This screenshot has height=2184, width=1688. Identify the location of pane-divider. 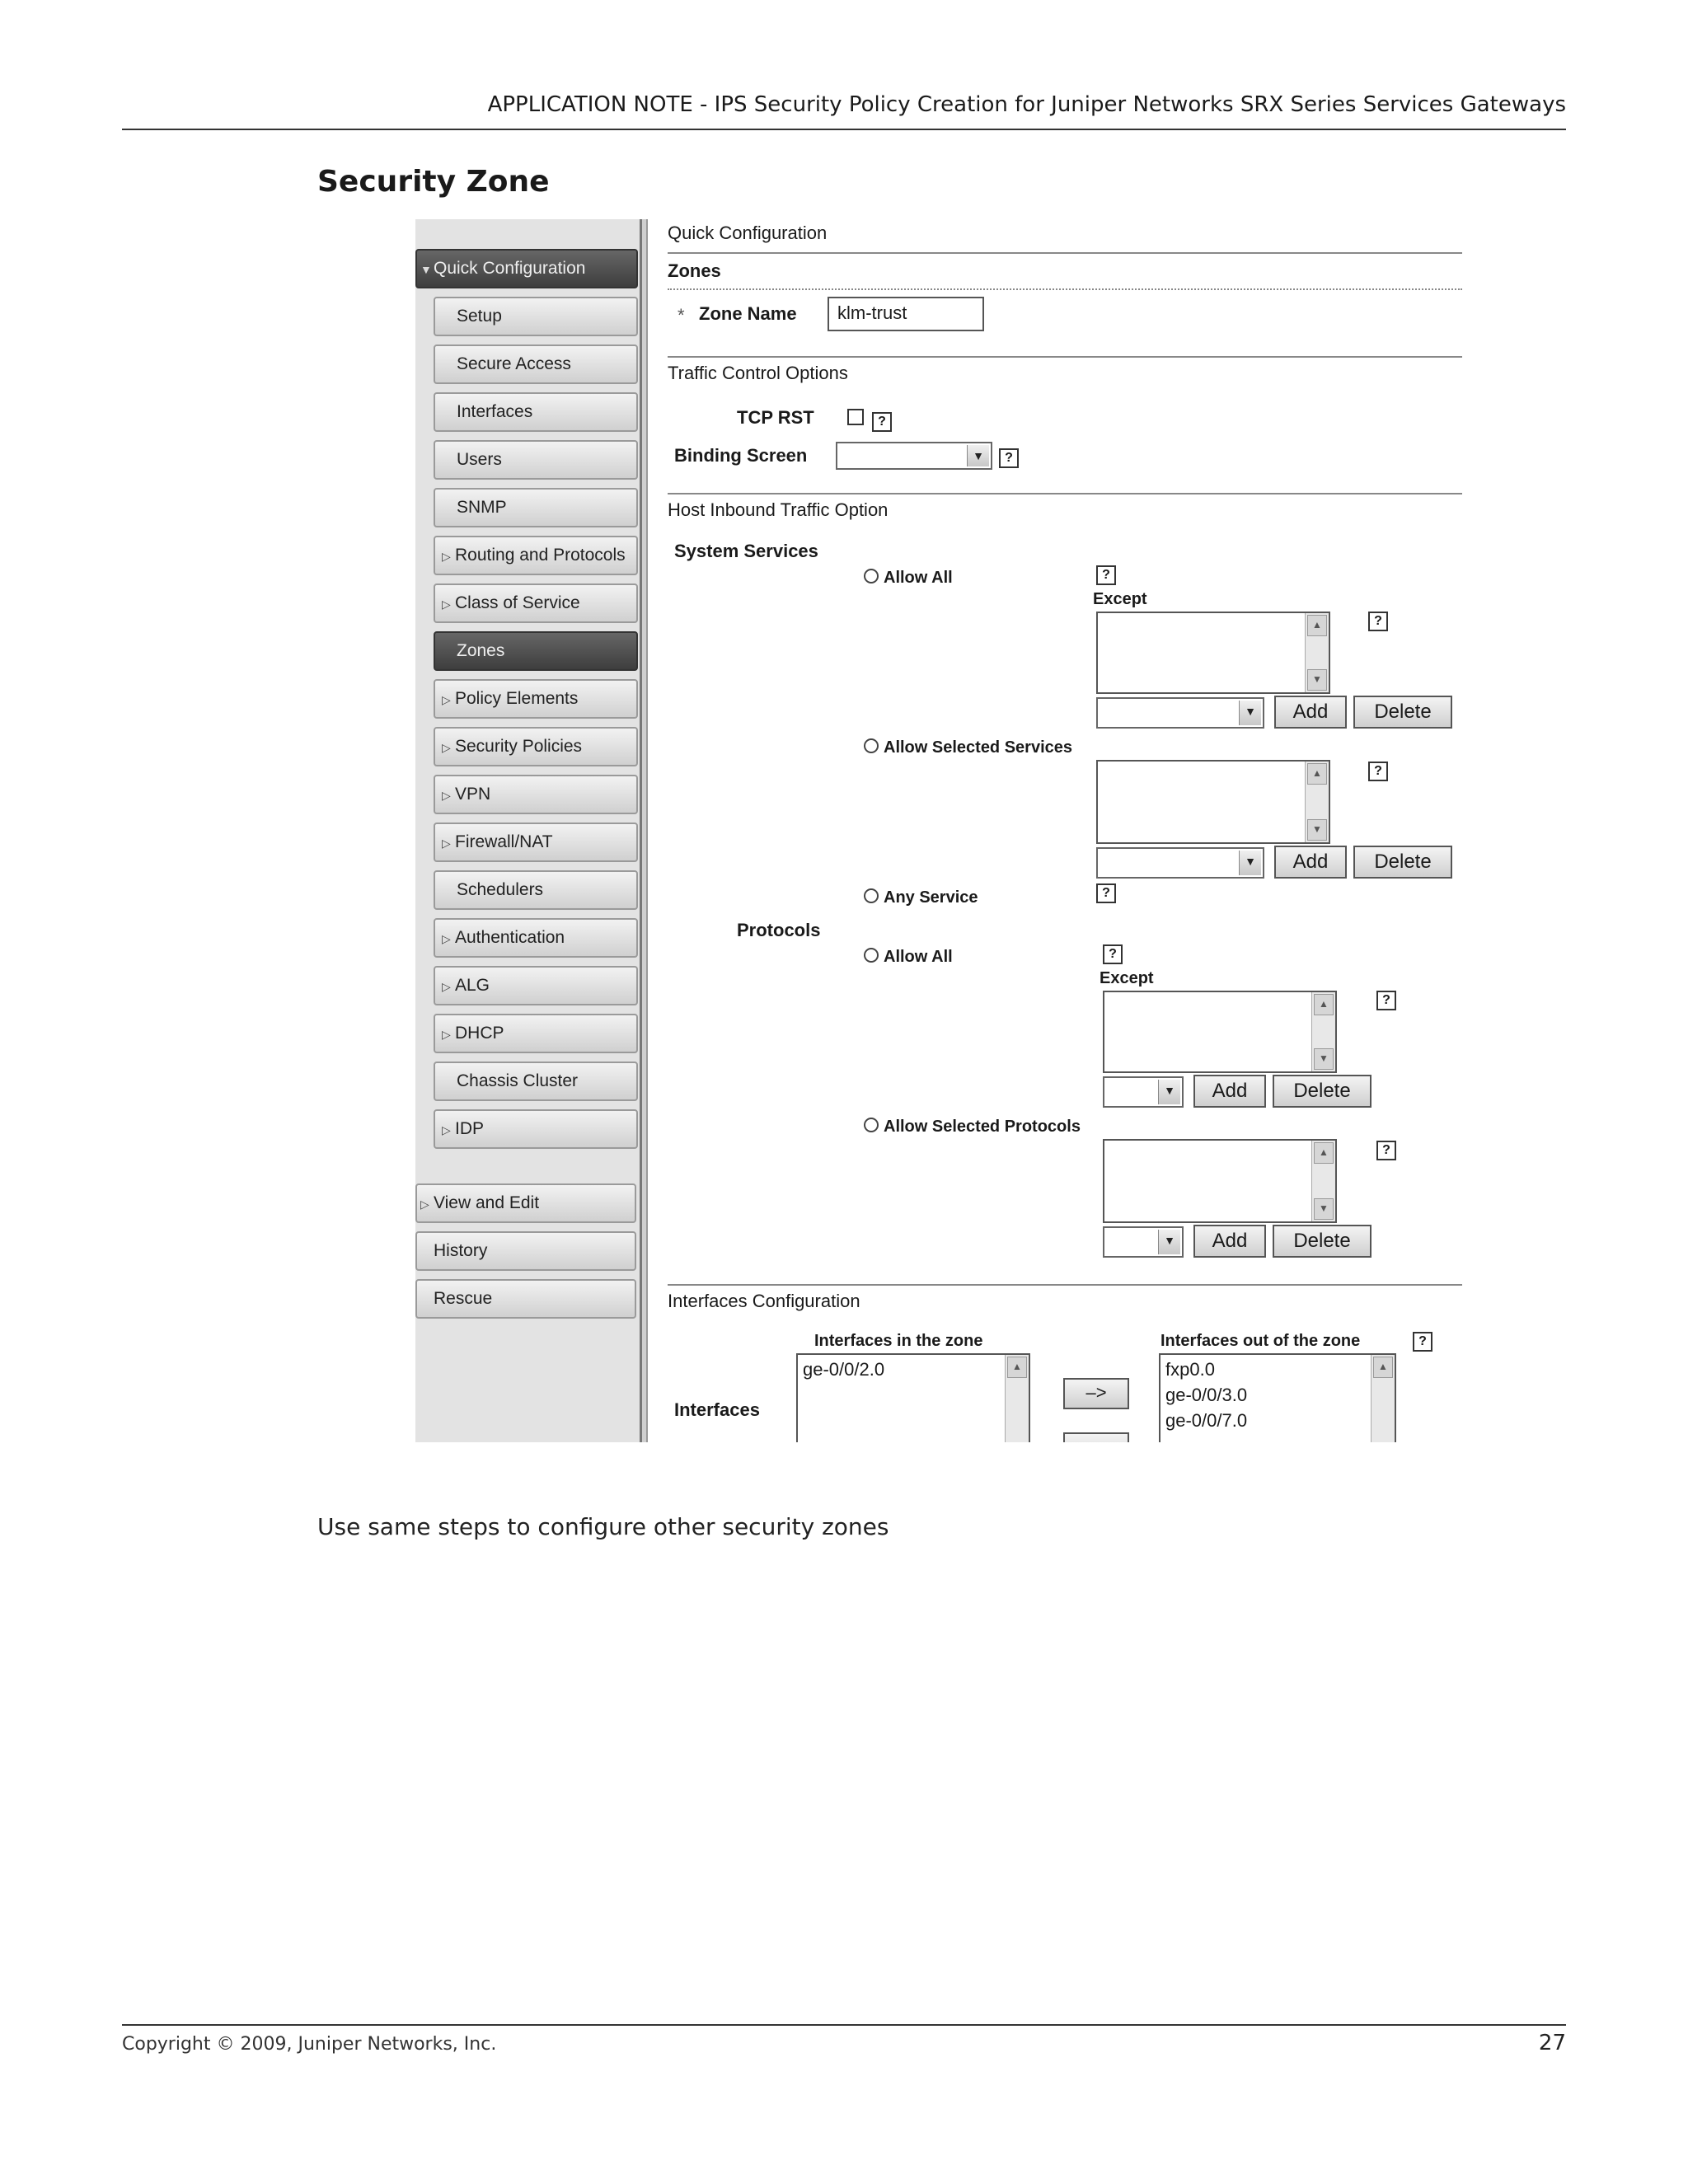
(644, 830).